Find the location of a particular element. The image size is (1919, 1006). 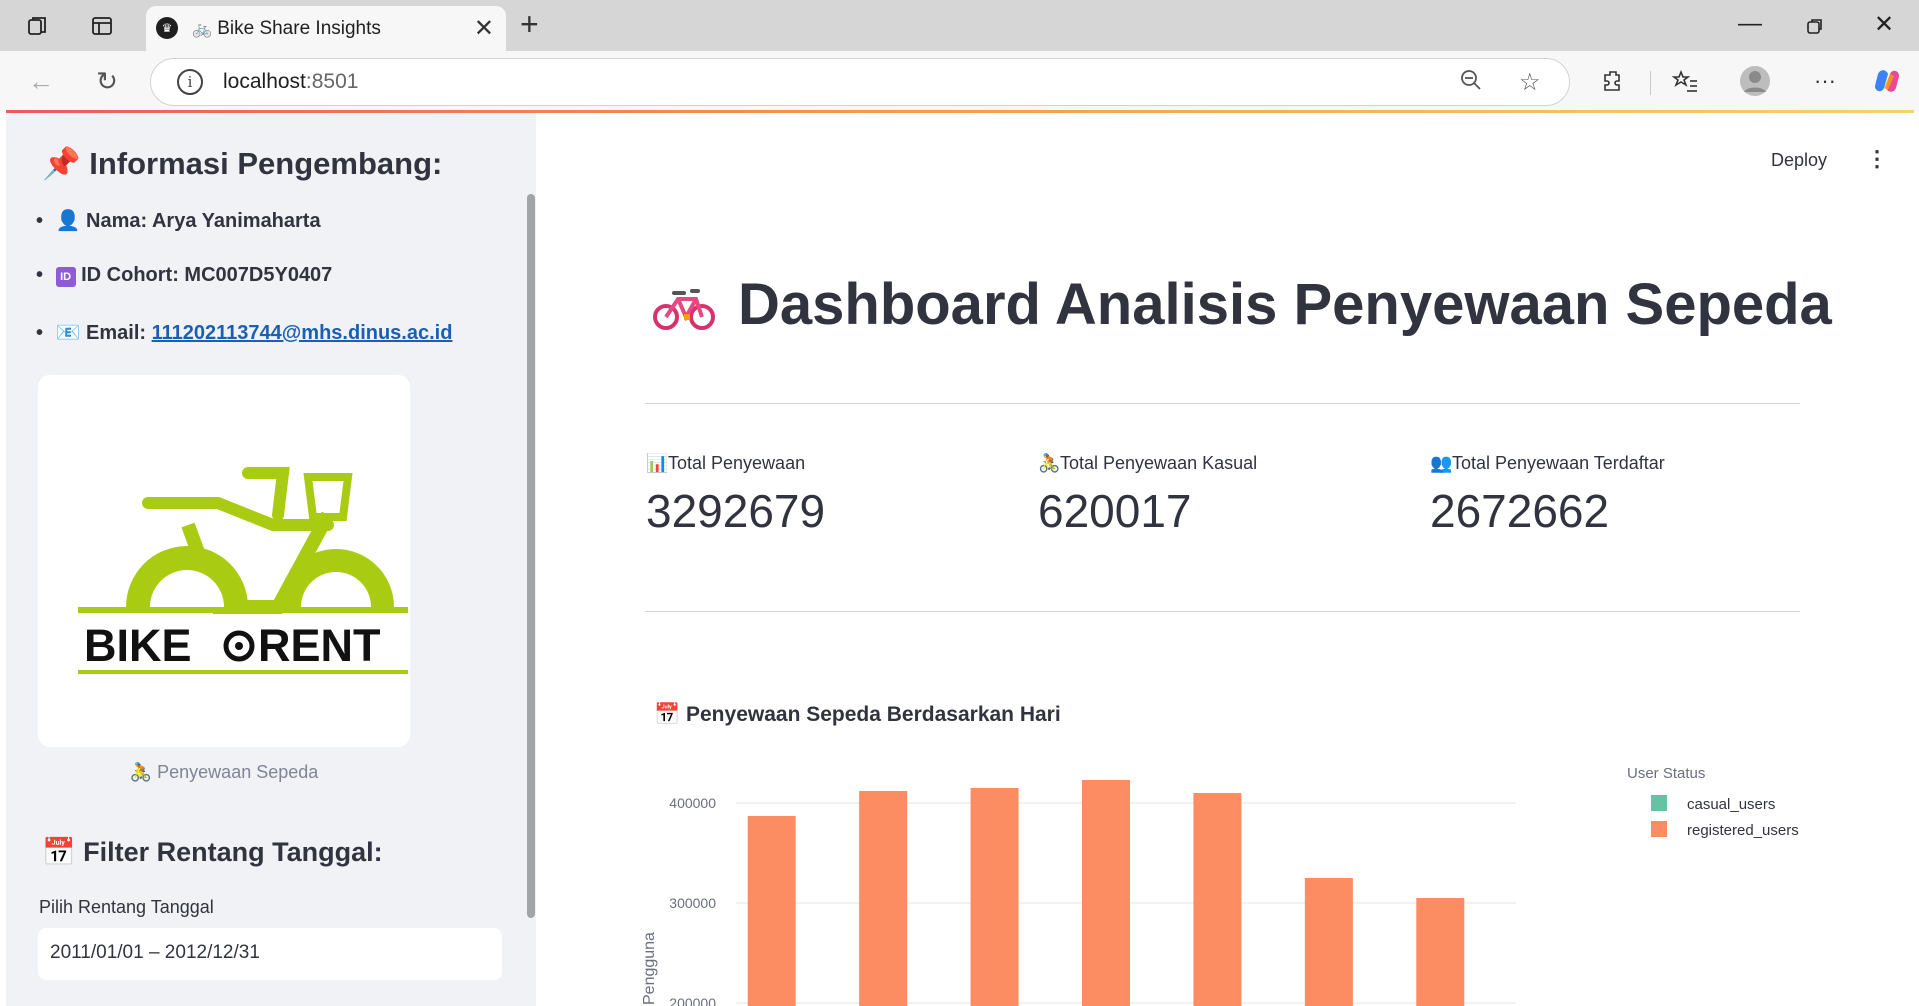

metric-casual: 🚴Total Penyewaan Kasual 620017 is located at coordinates (1148, 495).